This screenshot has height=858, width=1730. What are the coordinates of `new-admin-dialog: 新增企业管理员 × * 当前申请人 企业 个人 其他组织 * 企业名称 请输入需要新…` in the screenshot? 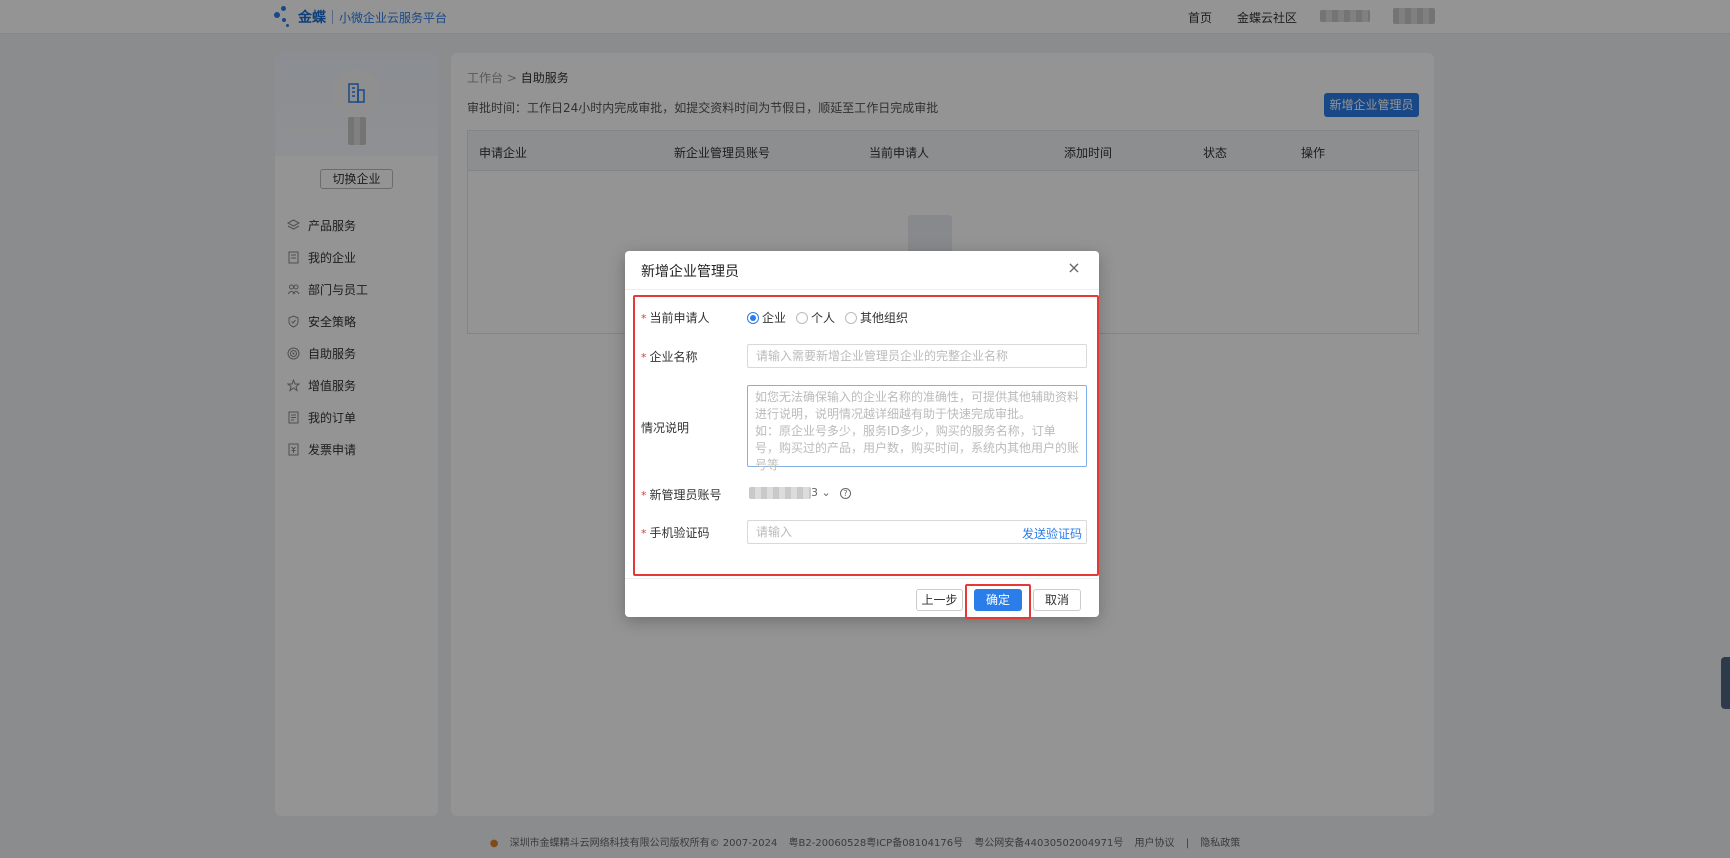 It's located at (862, 435).